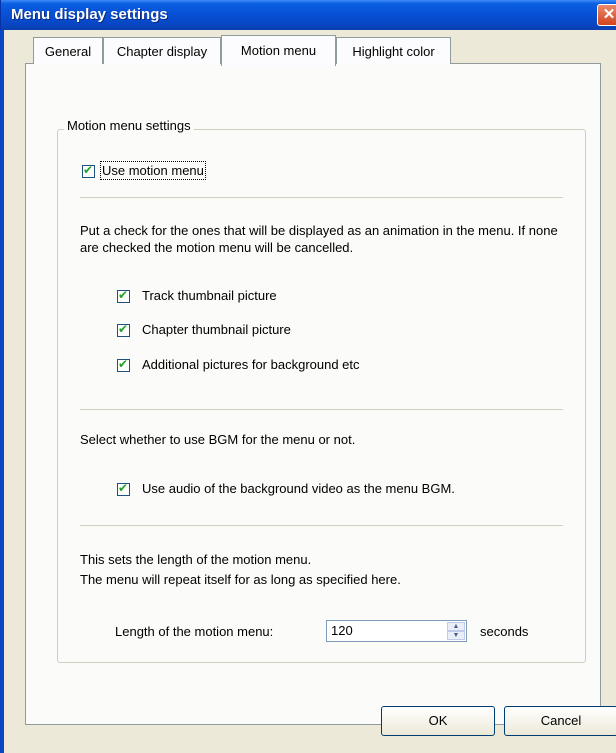  Describe the element at coordinates (251, 364) in the screenshot. I see `additional-pictures-label: Additional pictures for background etc` at that location.